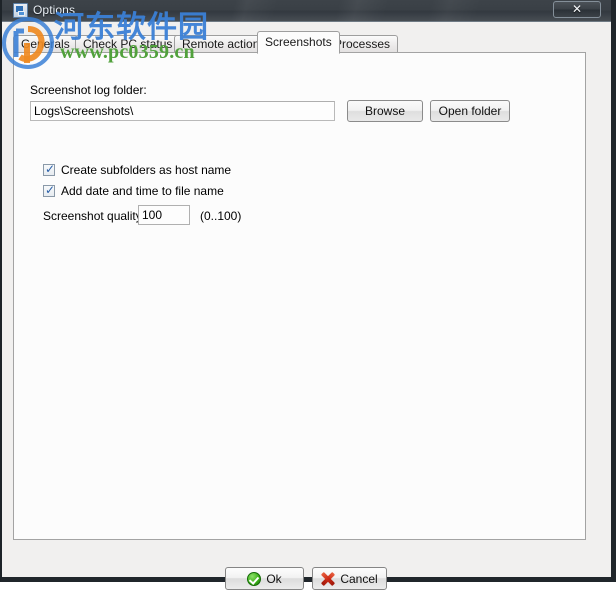 The image size is (616, 590). I want to click on close-button: ✕, so click(577, 9).